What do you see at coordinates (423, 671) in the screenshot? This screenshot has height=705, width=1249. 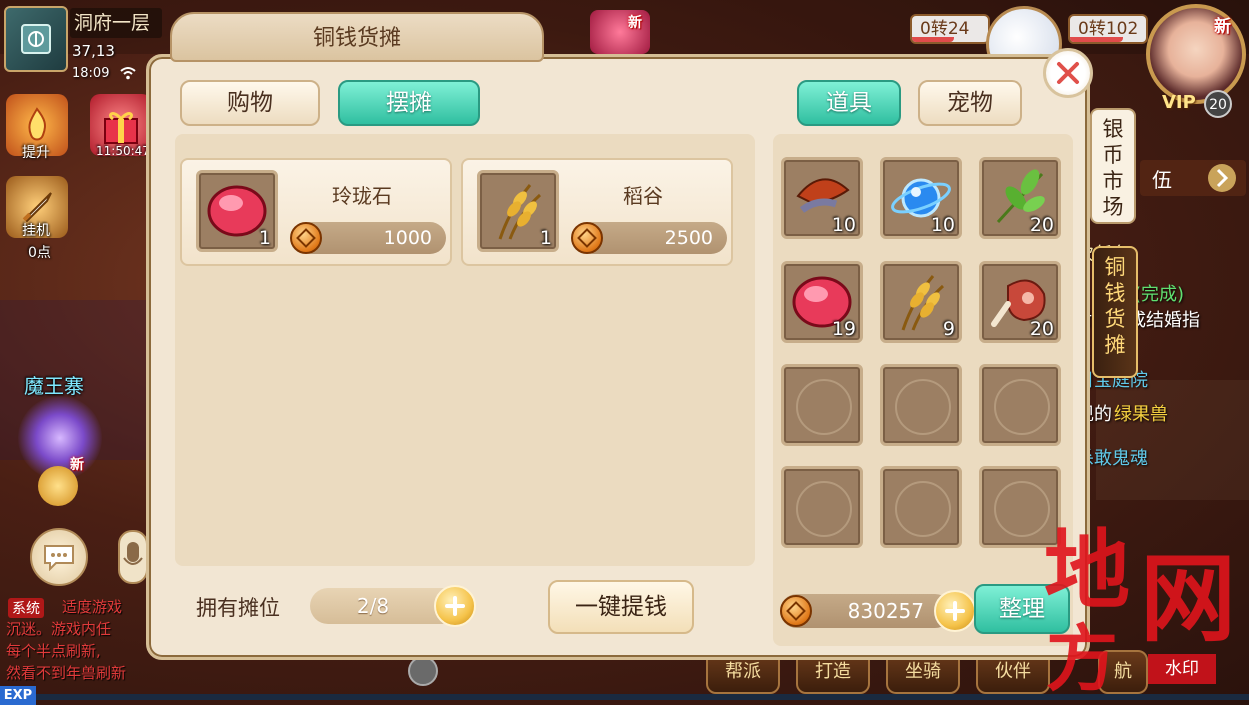 I see `settings-gear-icon` at bounding box center [423, 671].